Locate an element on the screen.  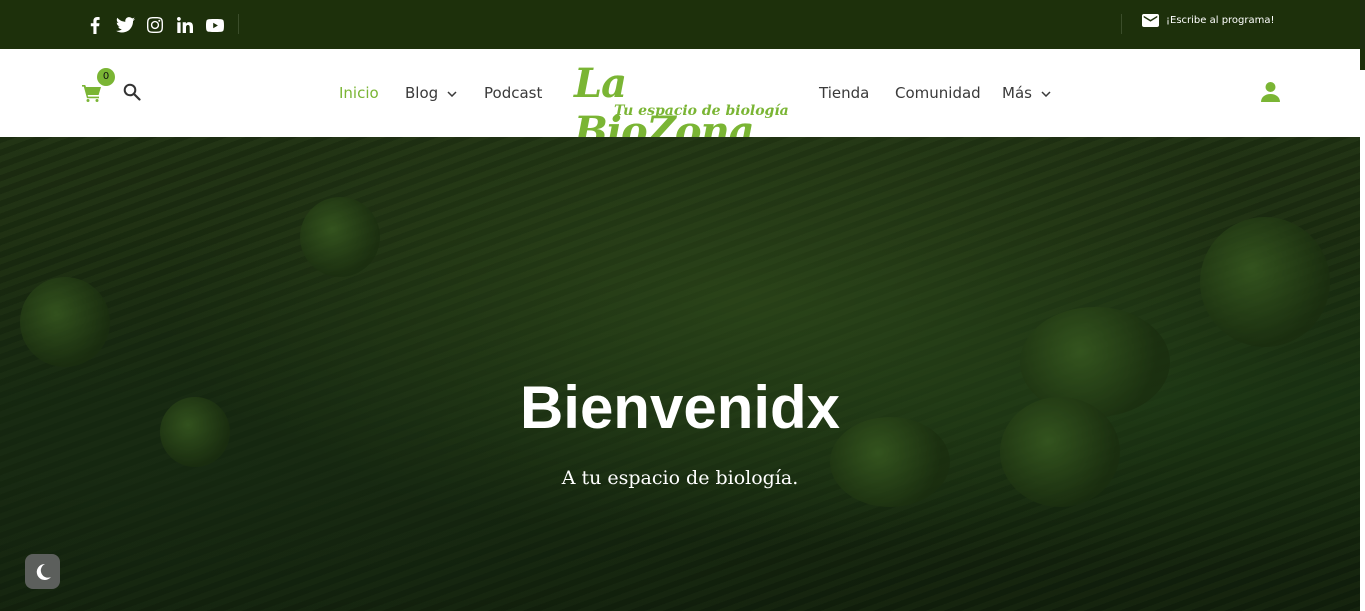
nav-label: Tienda is located at coordinates (844, 93).